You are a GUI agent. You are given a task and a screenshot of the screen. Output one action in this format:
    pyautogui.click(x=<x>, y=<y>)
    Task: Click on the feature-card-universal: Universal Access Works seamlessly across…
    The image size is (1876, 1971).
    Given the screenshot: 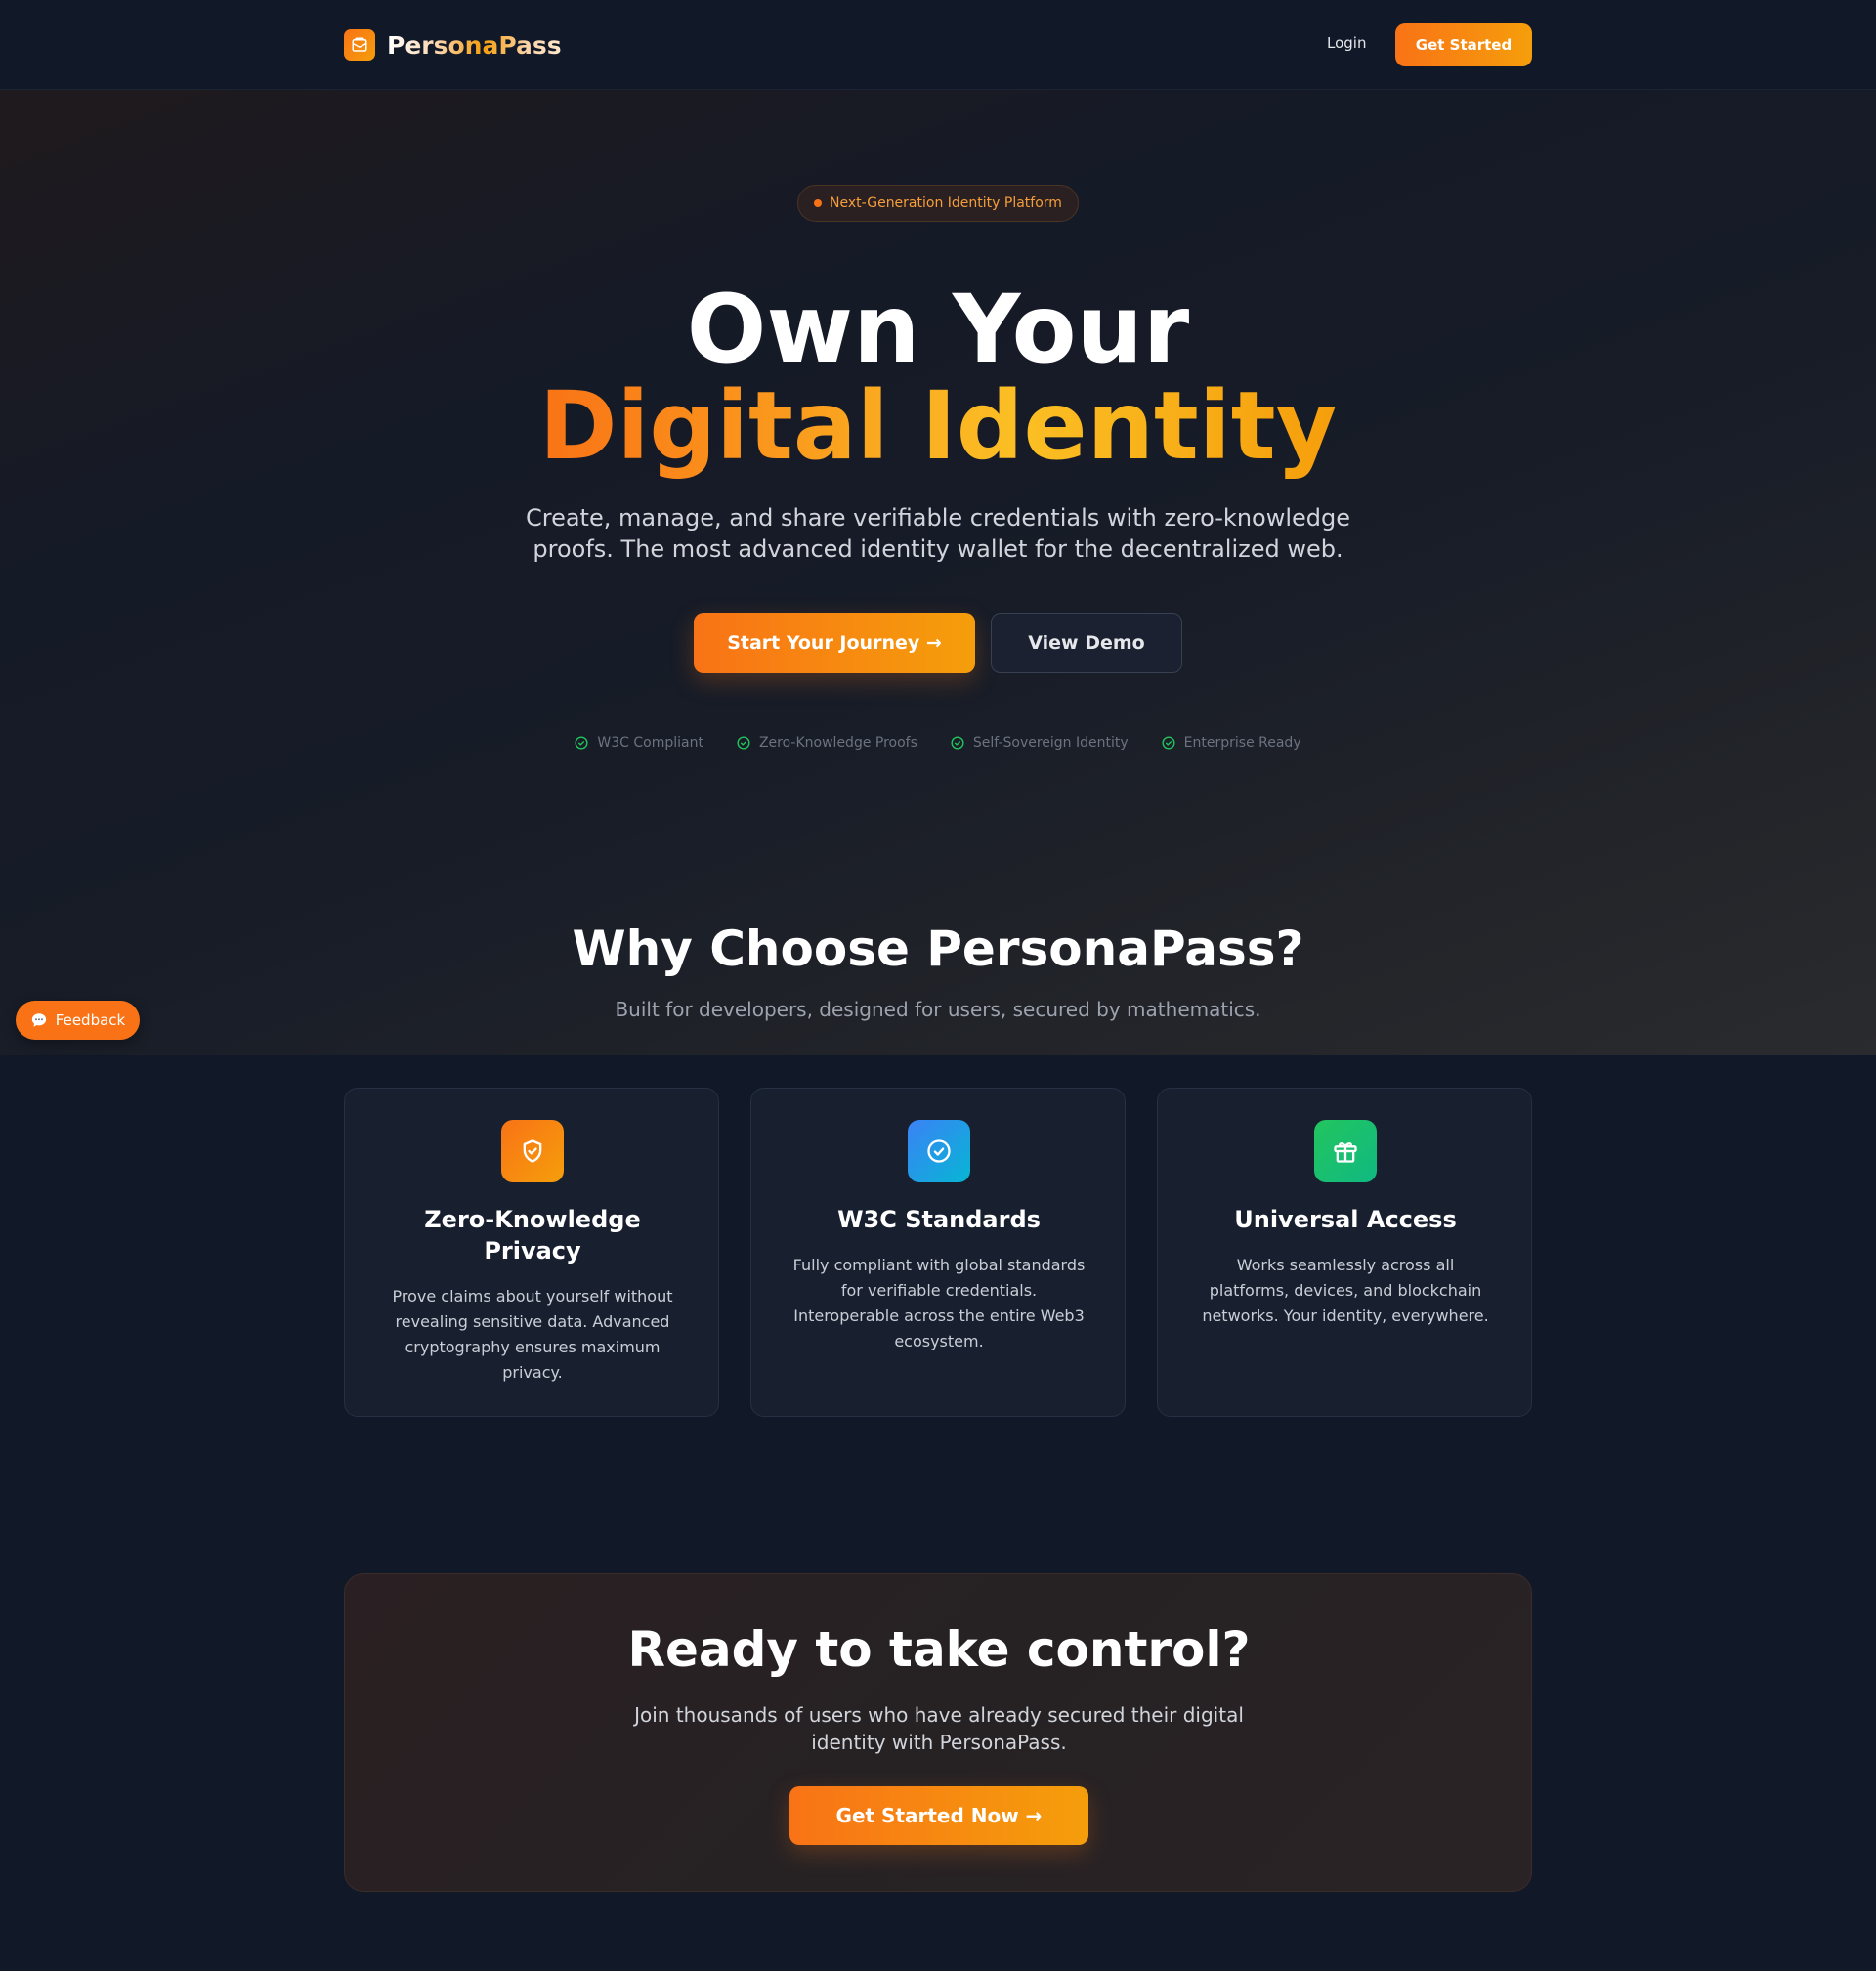 What is the action you would take?
    pyautogui.click(x=1344, y=1252)
    